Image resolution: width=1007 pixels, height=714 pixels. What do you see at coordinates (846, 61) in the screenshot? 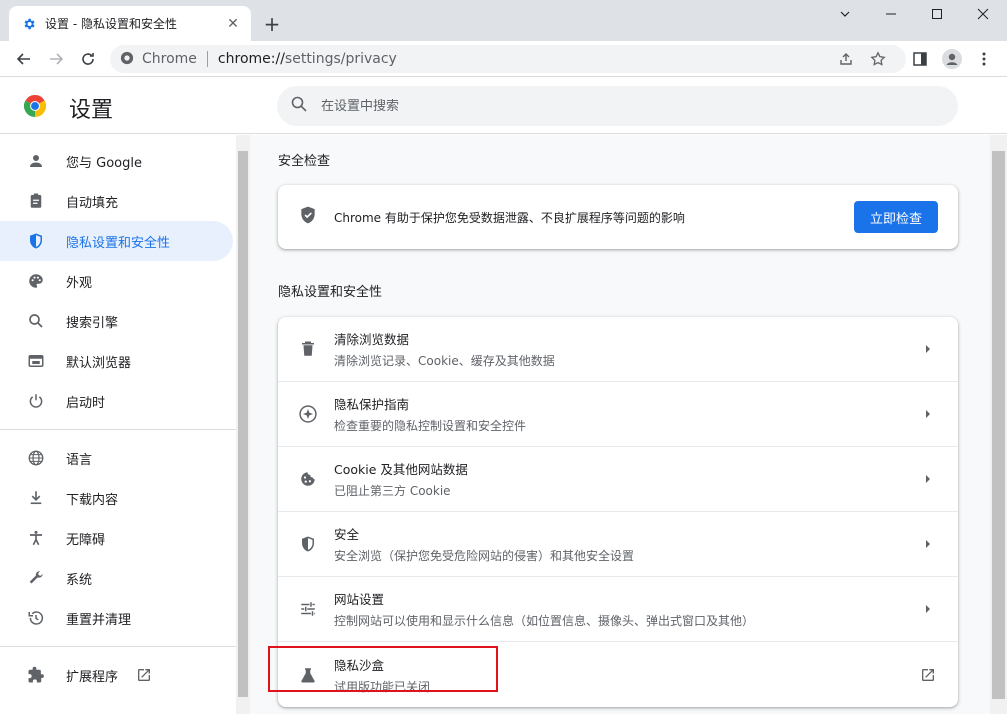
I see `share-icon` at bounding box center [846, 61].